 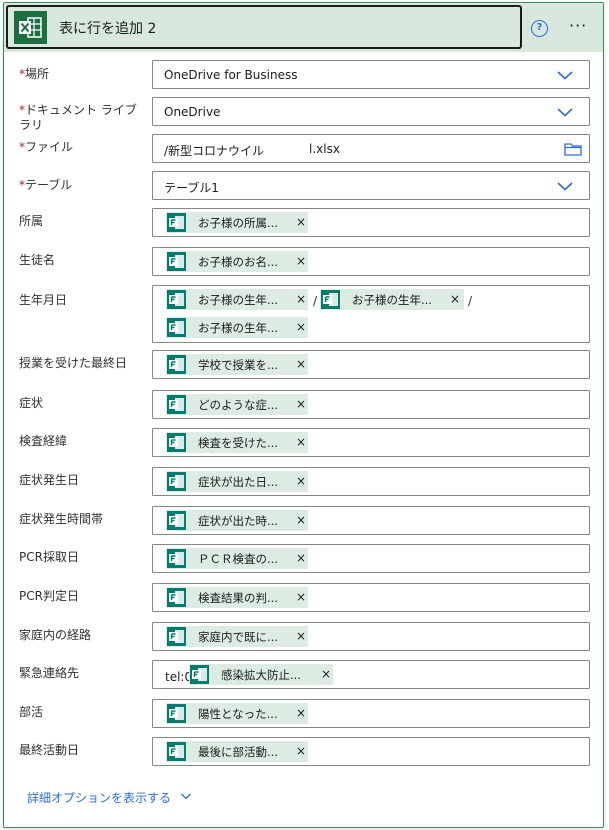 What do you see at coordinates (46, 185) in the screenshot?
I see `table-label: *テーブル` at bounding box center [46, 185].